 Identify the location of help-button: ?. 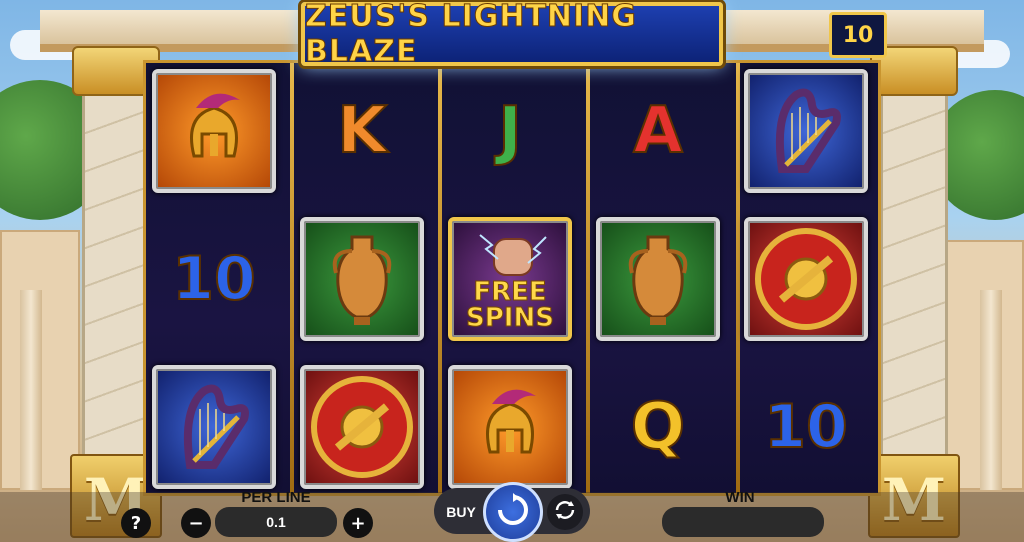
(136, 523).